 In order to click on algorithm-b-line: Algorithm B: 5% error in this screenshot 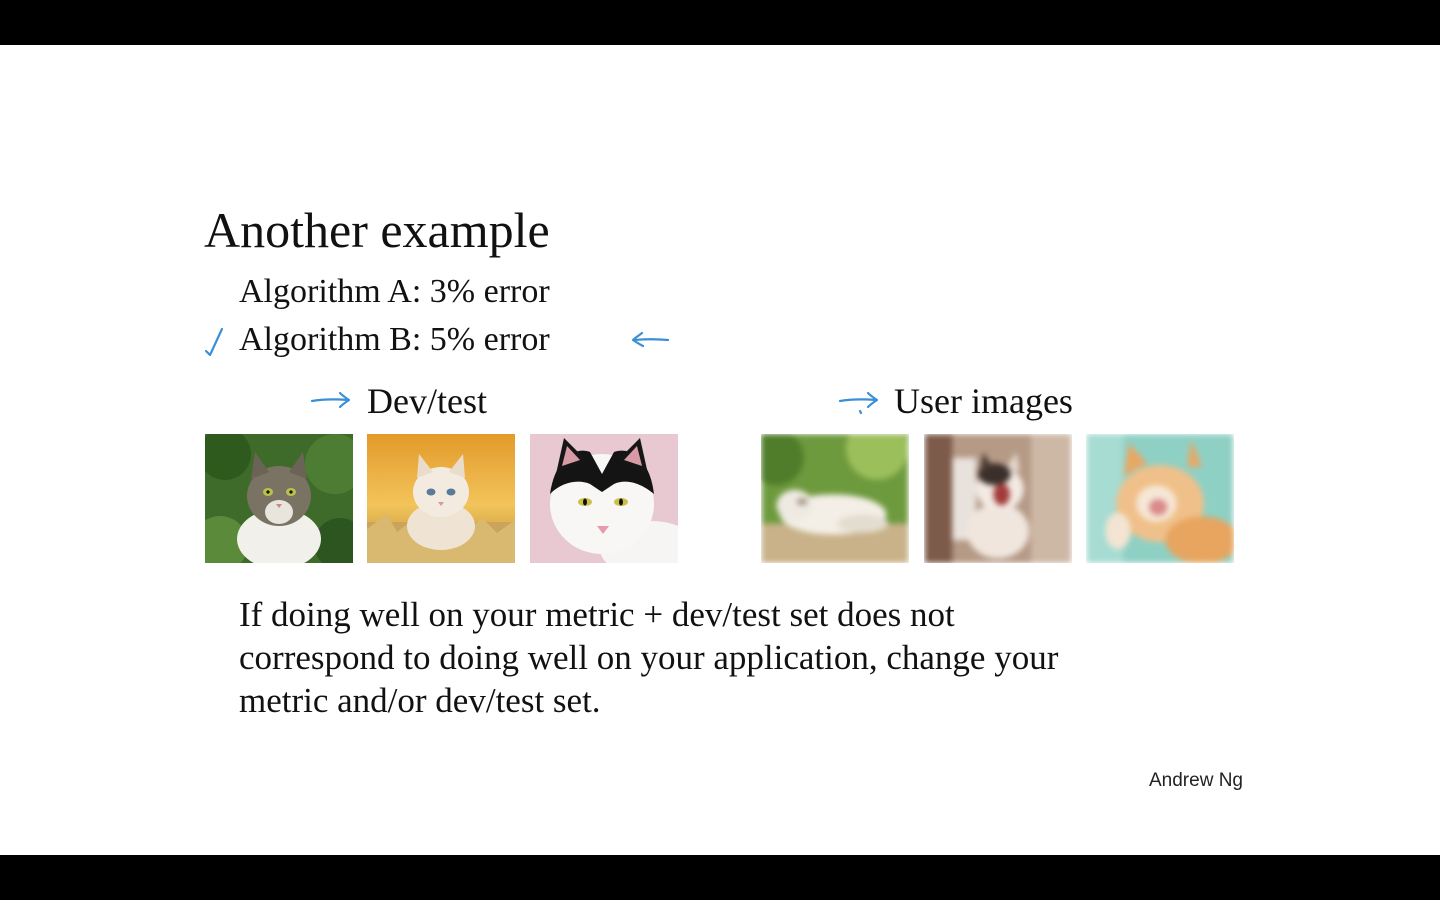, I will do `click(394, 339)`.